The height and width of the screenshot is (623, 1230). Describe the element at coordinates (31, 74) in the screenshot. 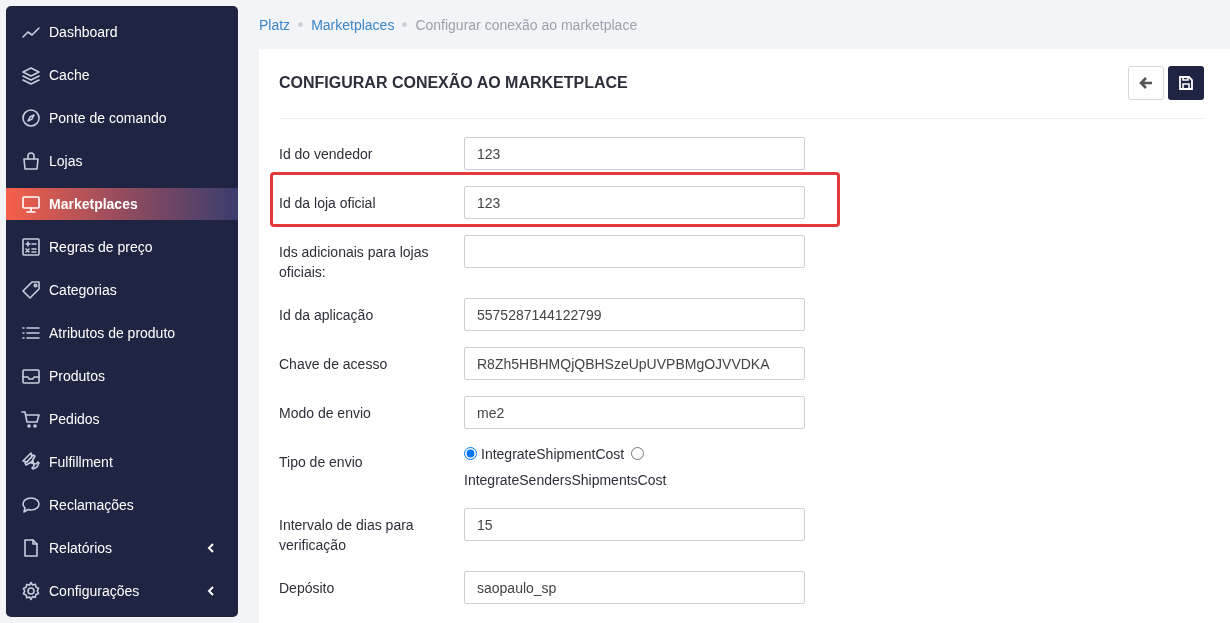

I see `layers-icon` at that location.